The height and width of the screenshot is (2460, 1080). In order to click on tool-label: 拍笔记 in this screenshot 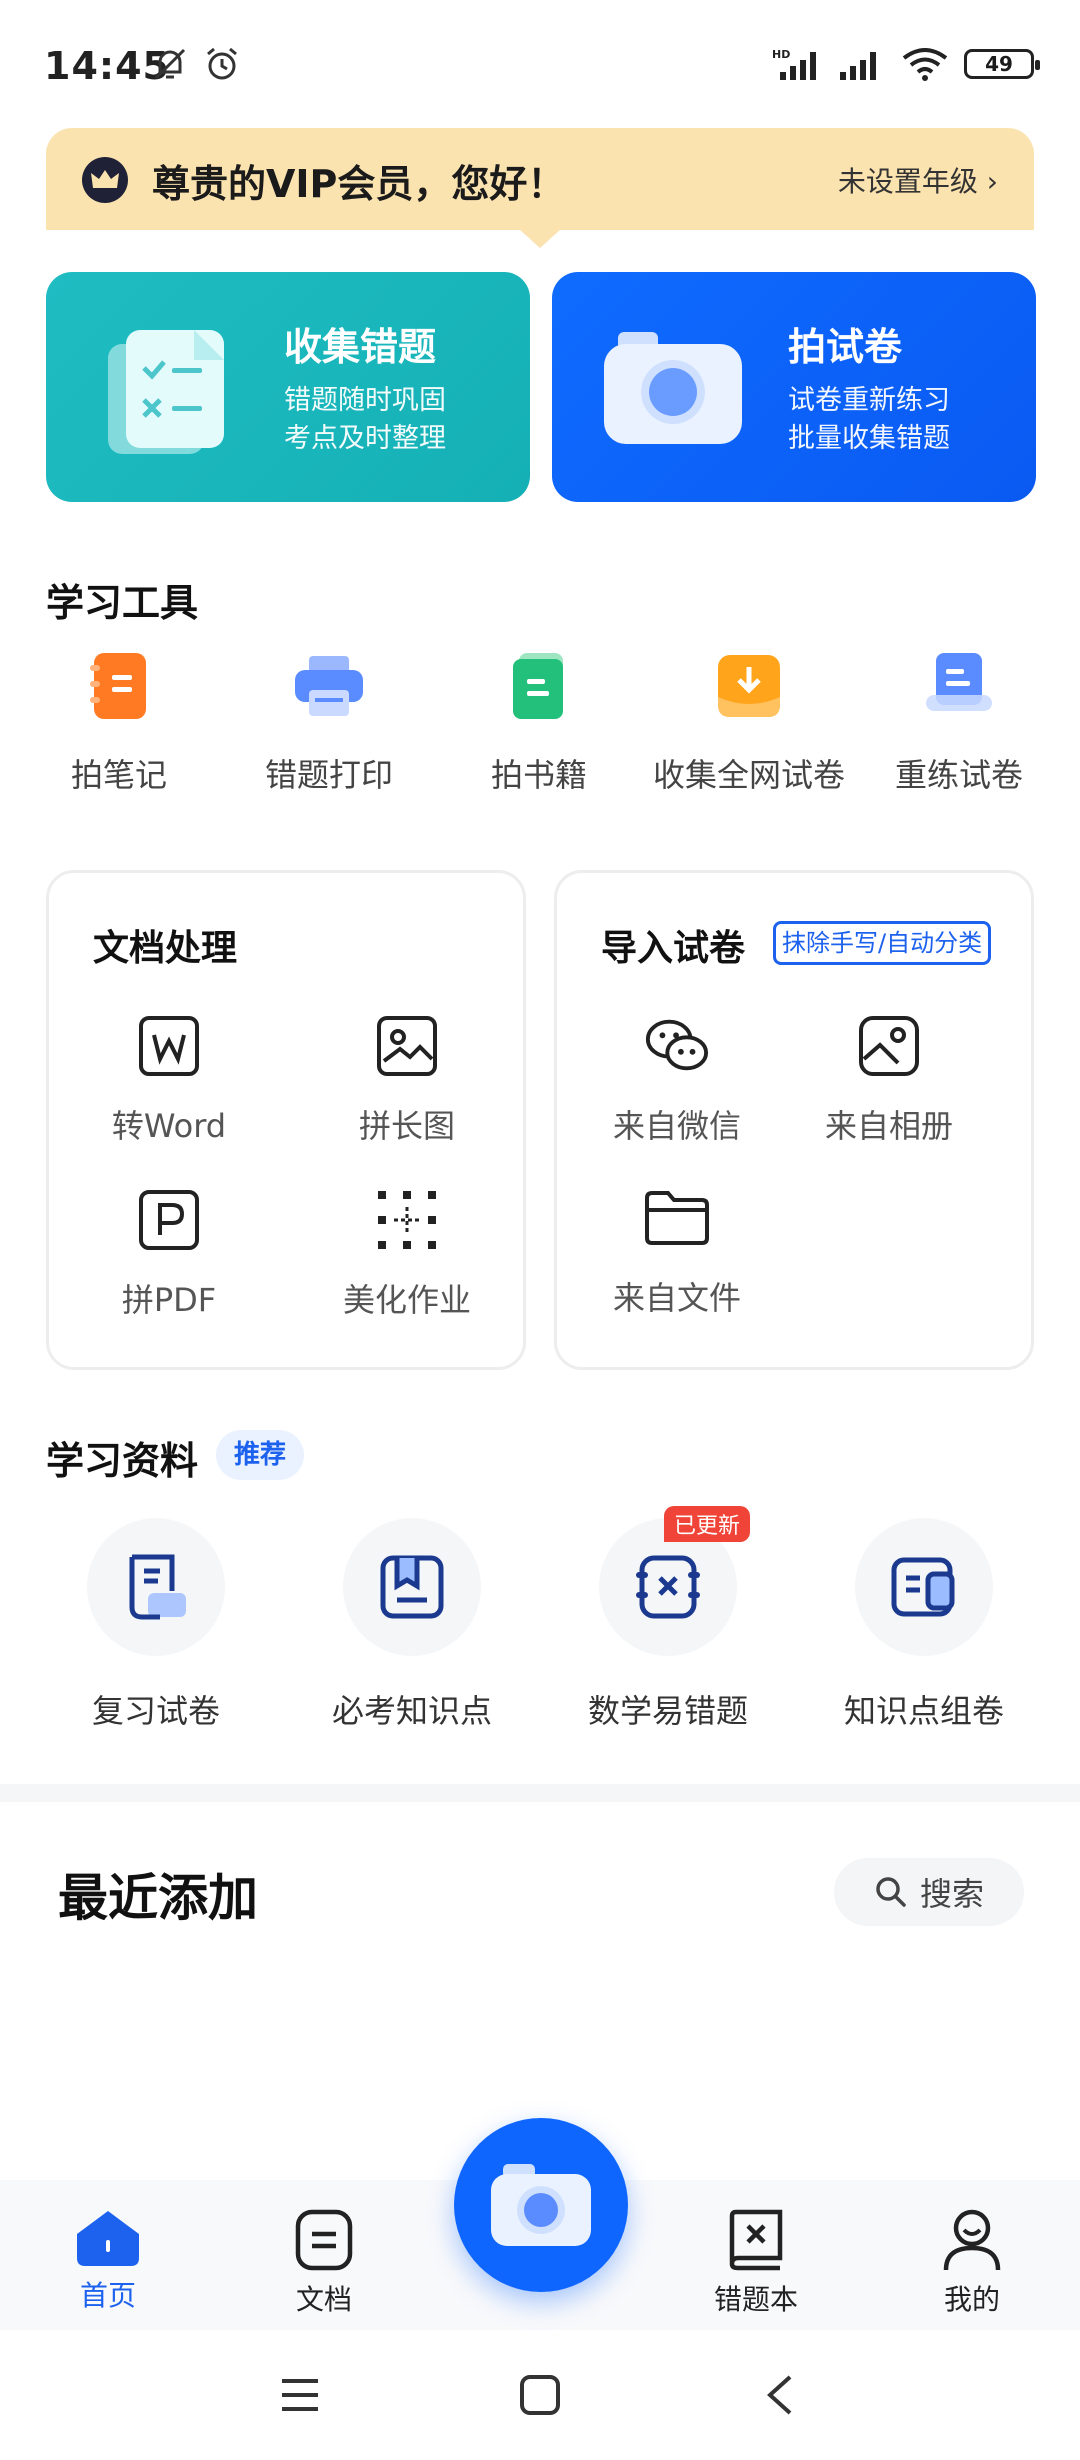, I will do `click(118, 775)`.